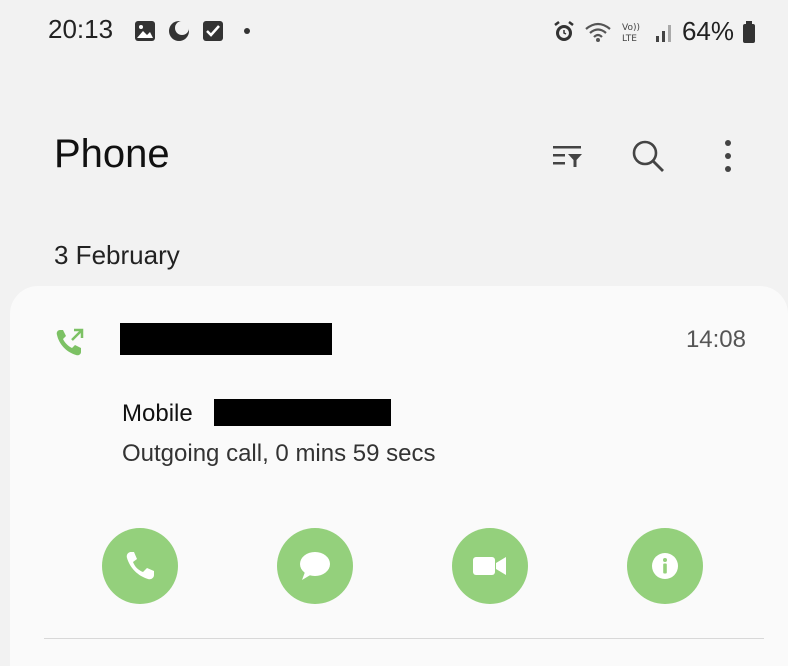  I want to click on signal-icon, so click(663, 33).